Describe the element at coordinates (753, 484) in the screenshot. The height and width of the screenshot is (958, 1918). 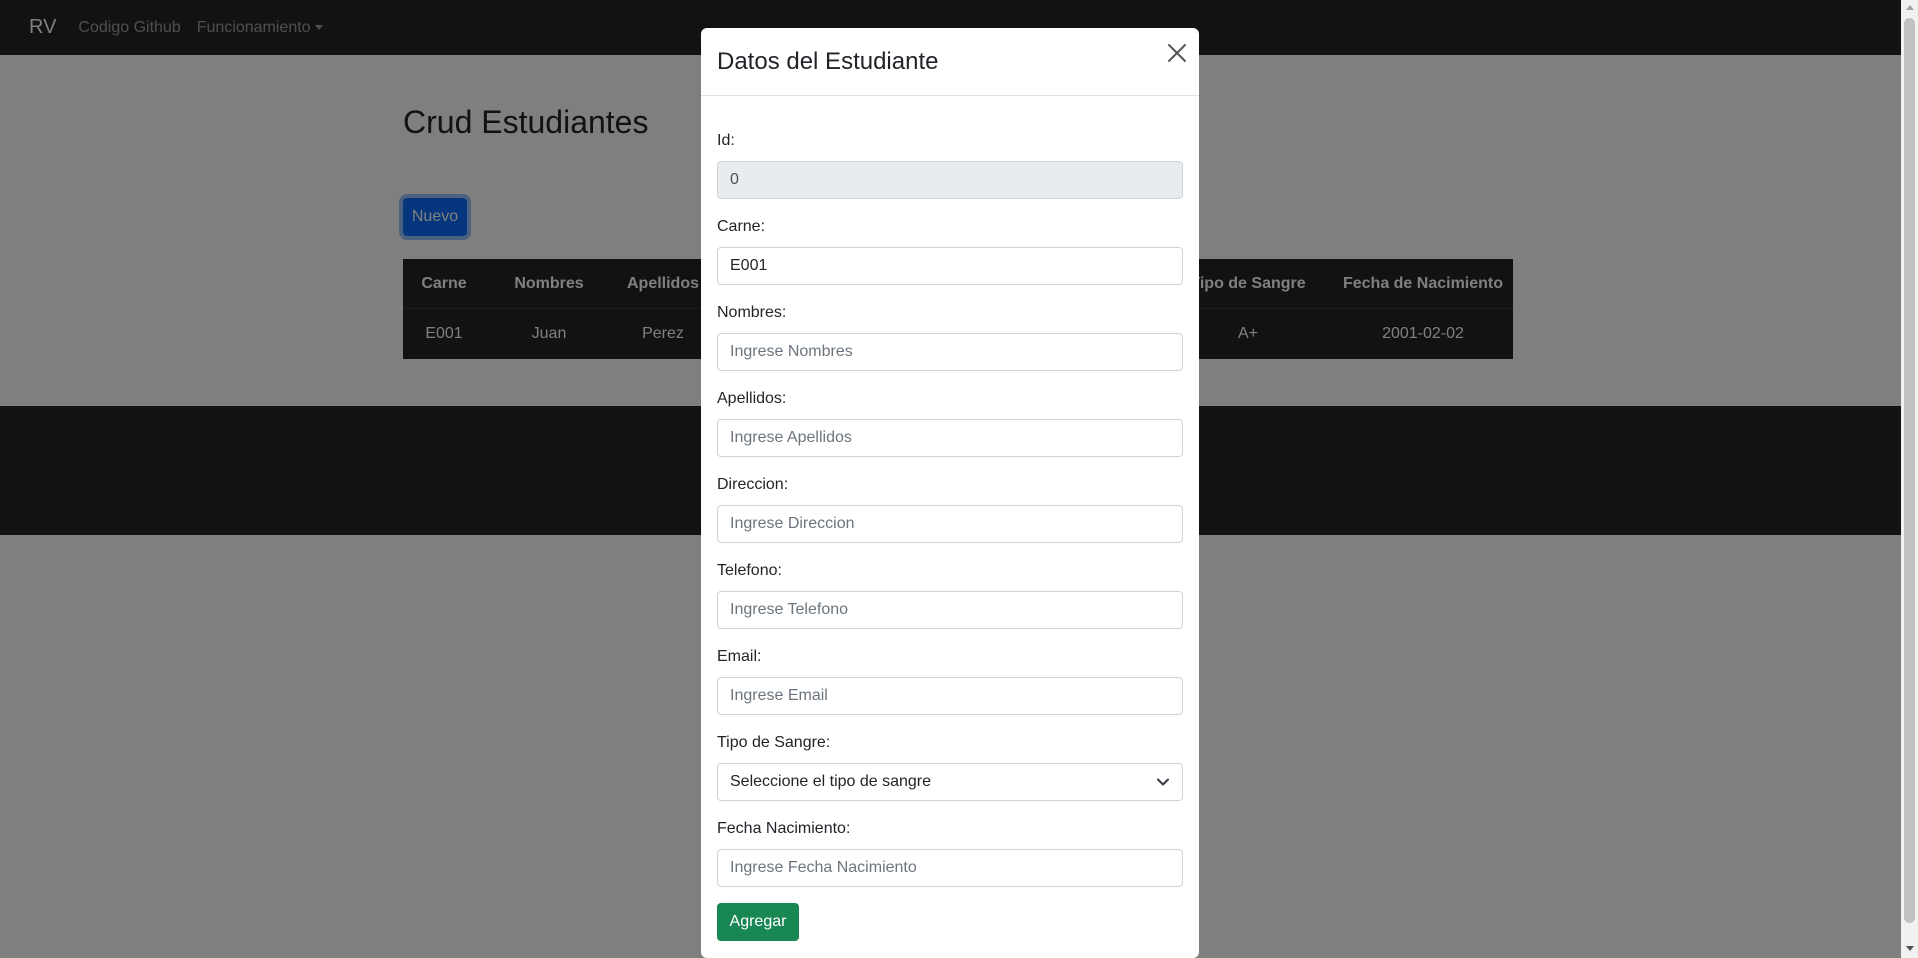
I see `label-direccion: Direccion:` at that location.